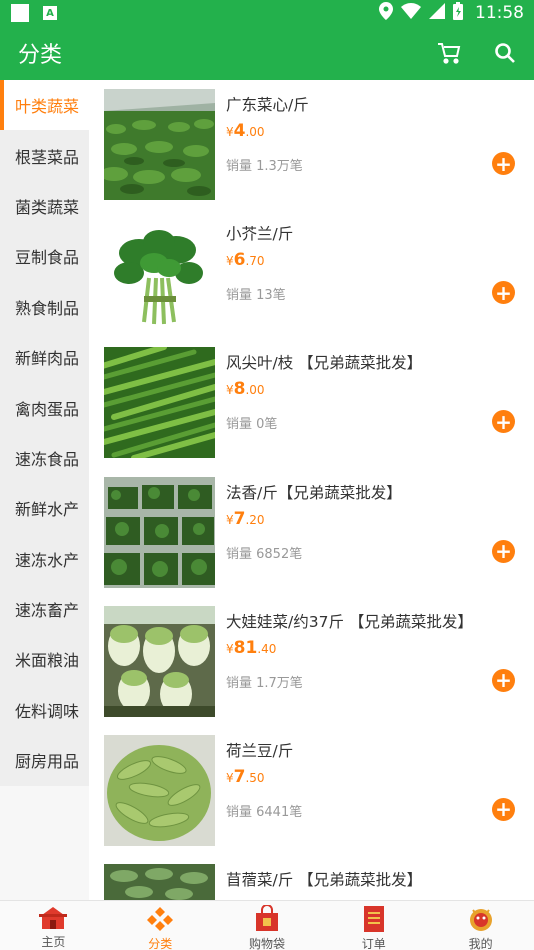 Image resolution: width=534 pixels, height=950 pixels. What do you see at coordinates (245, 260) in the screenshot?
I see `product-price: ¥6.70` at bounding box center [245, 260].